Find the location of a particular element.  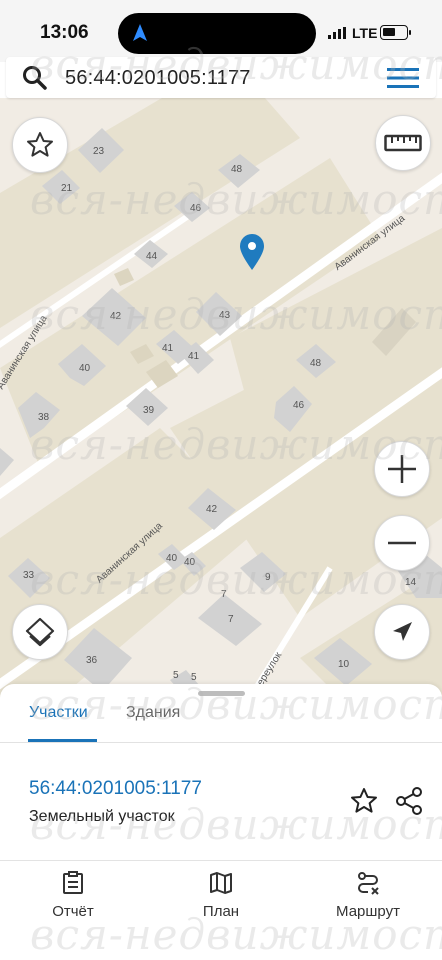

nav-report-label: Отчёт is located at coordinates (73, 911).